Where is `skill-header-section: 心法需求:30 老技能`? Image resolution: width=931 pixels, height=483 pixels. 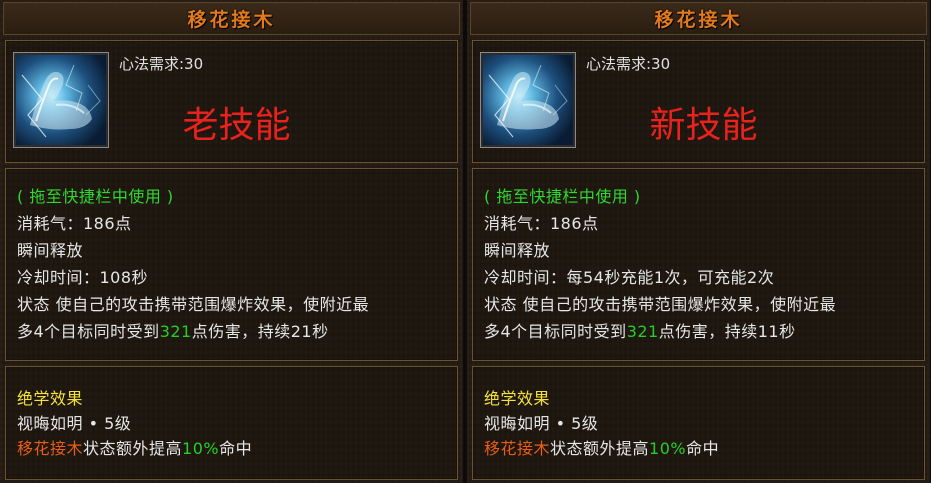
skill-header-section: 心法需求:30 老技能 is located at coordinates (231, 101).